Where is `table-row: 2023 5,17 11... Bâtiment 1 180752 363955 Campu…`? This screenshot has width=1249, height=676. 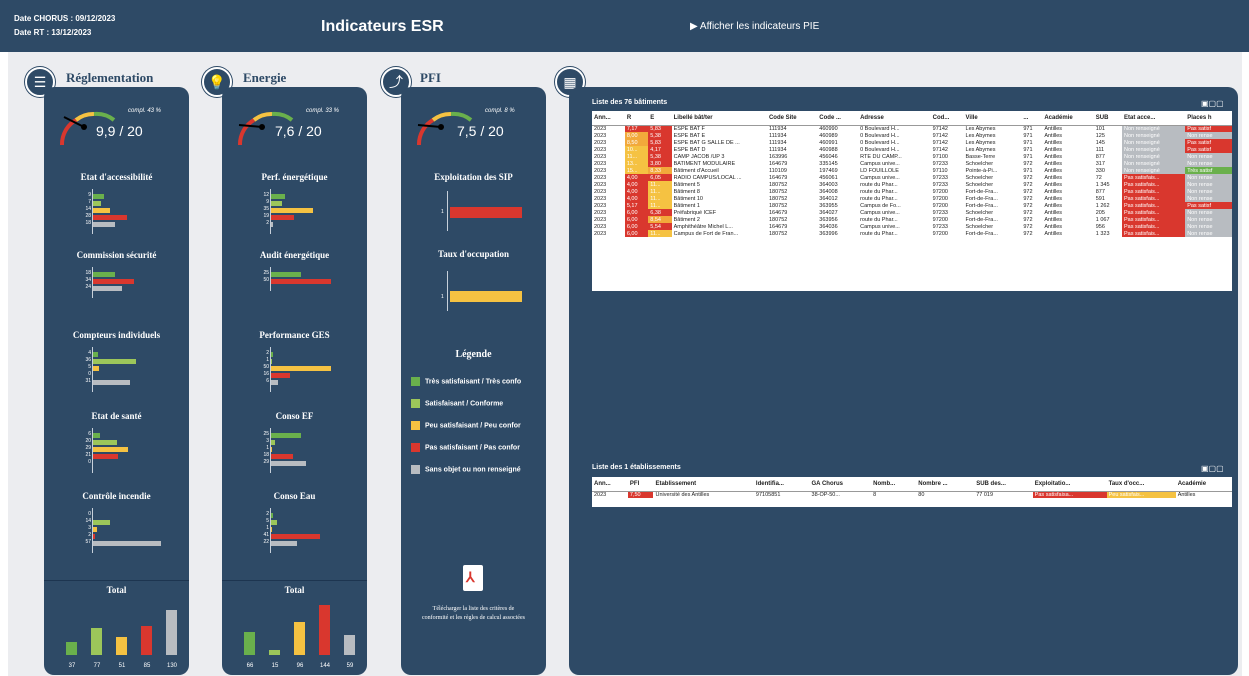 table-row: 2023 5,17 11... Bâtiment 1 180752 363955 Campu… is located at coordinates (912, 205).